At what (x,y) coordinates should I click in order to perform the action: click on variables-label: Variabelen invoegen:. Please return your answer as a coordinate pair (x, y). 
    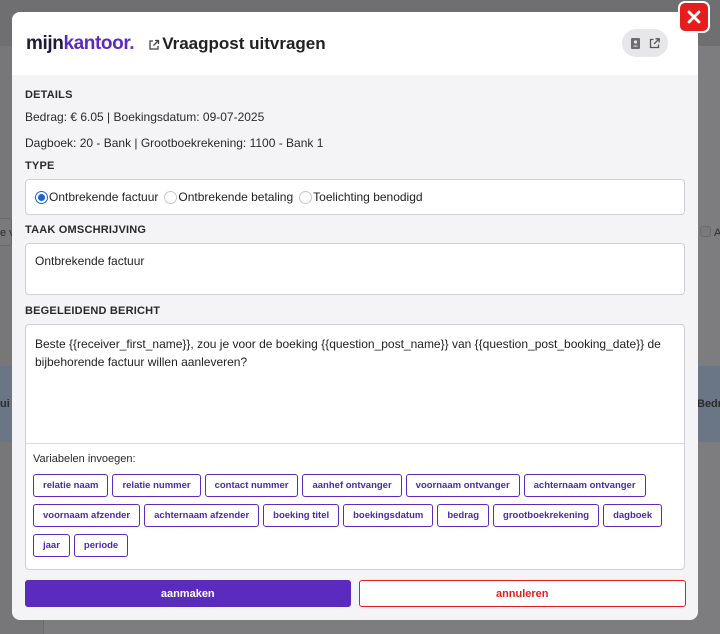
    Looking at the image, I should click on (84, 459).